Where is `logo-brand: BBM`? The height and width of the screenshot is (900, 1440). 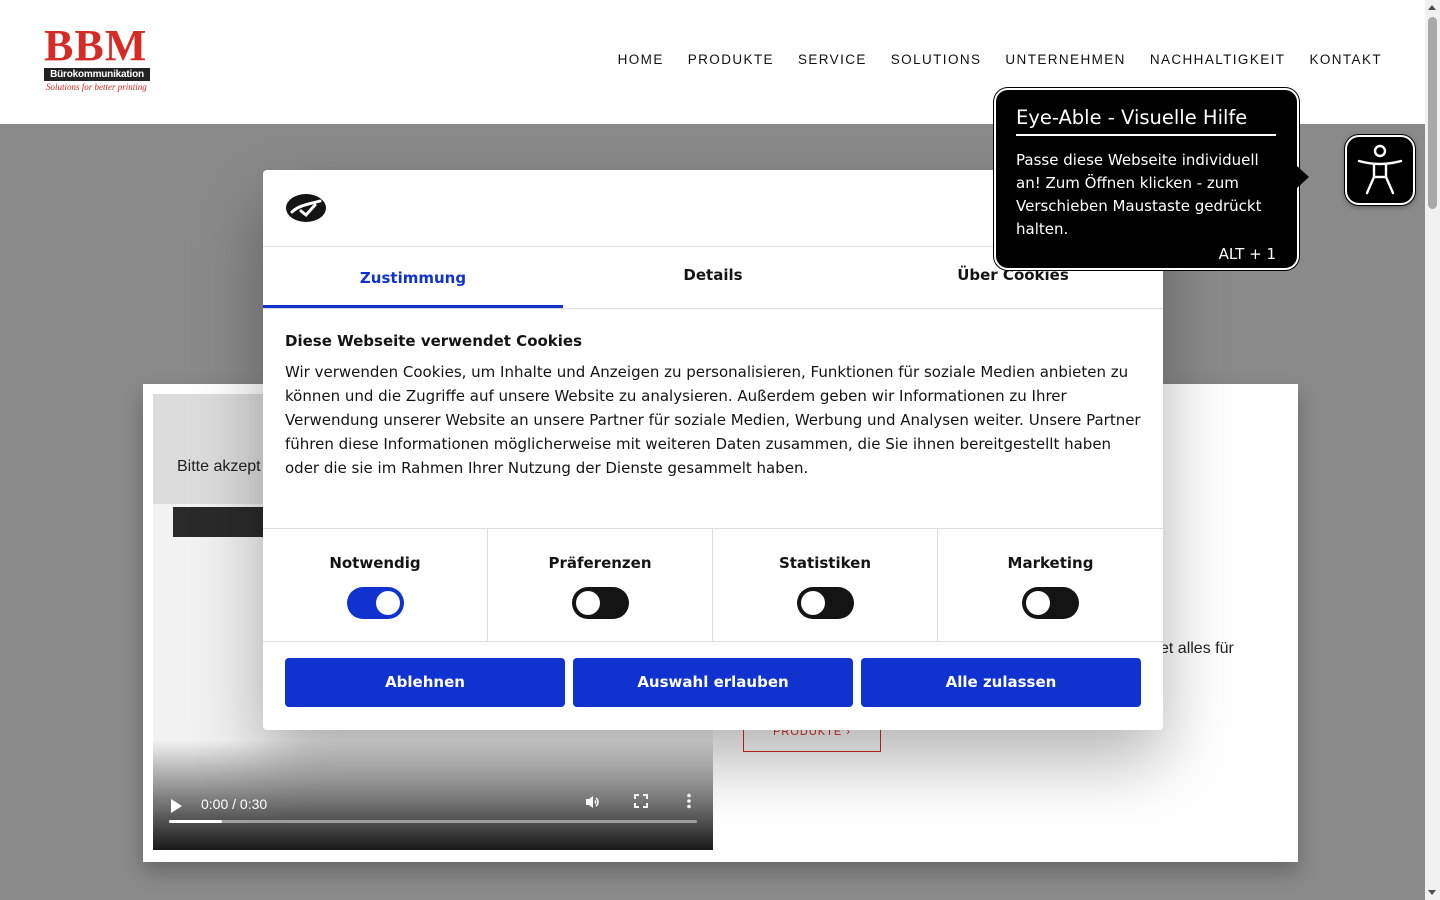 logo-brand: BBM is located at coordinates (96, 45).